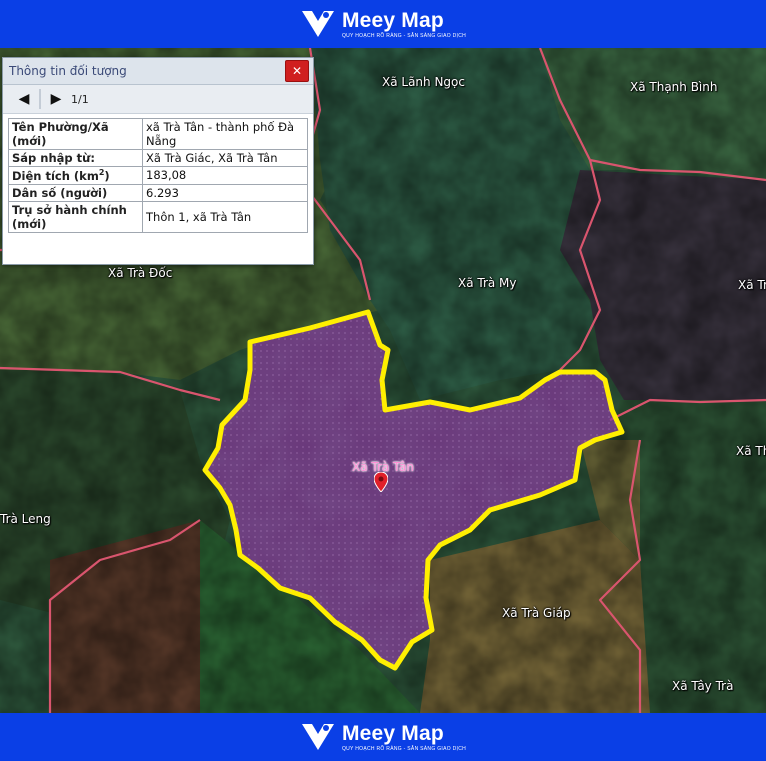  What do you see at coordinates (703, 686) in the screenshot?
I see `place-label-tay-tra: Xã Tây Trà` at bounding box center [703, 686].